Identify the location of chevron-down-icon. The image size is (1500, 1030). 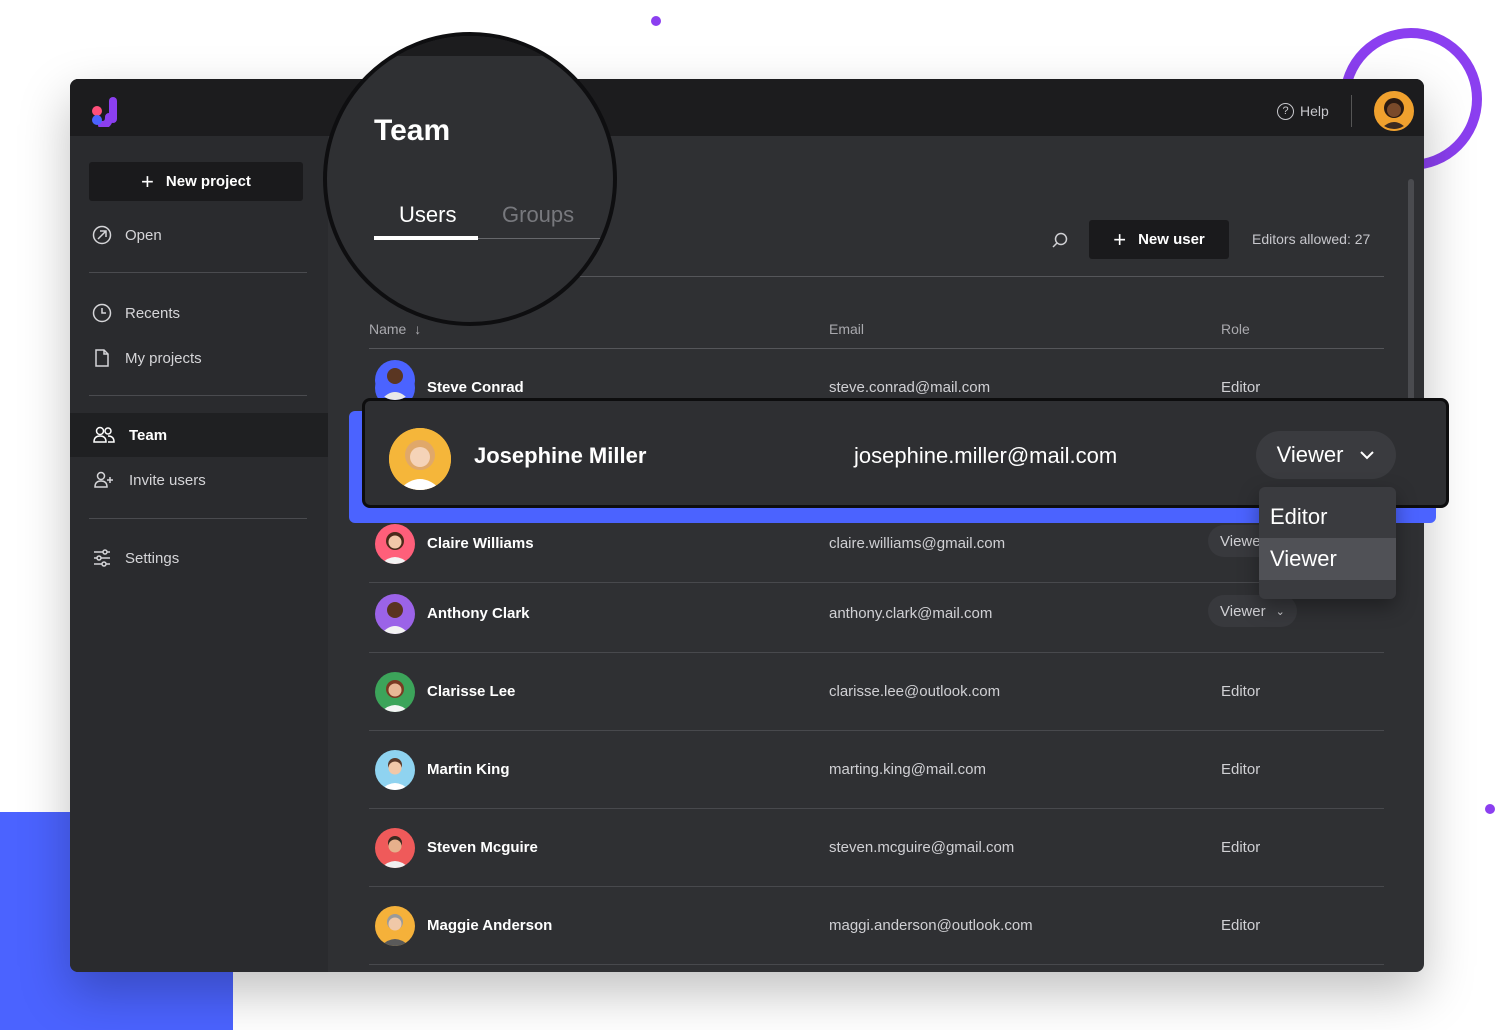
(1367, 455).